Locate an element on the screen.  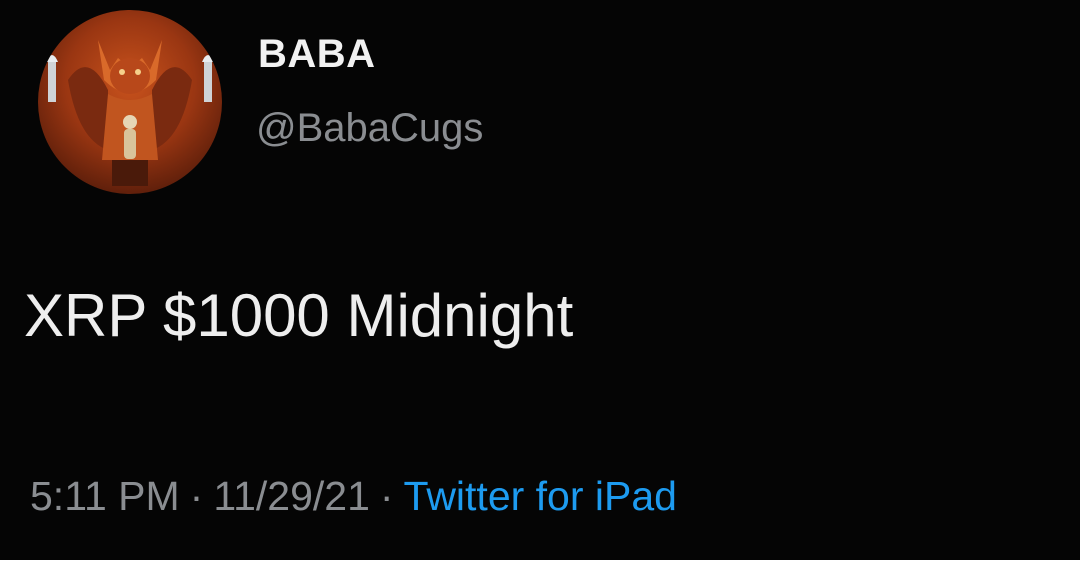
display-name: BABA is located at coordinates (317, 54).